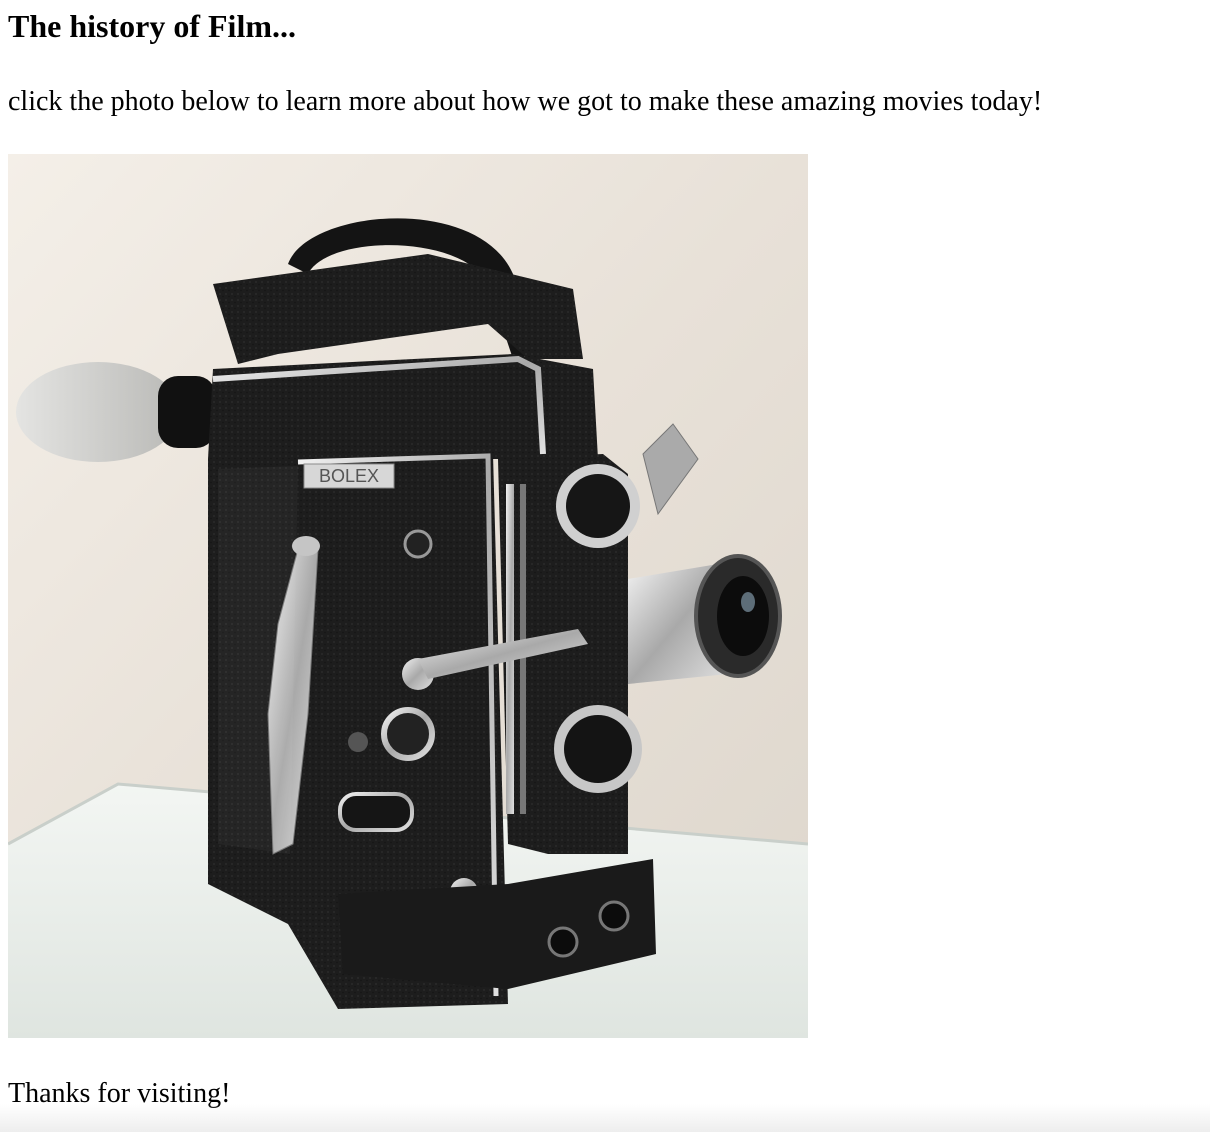 This screenshot has height=1132, width=1210. I want to click on eyepiece-cup, so click(98, 412).